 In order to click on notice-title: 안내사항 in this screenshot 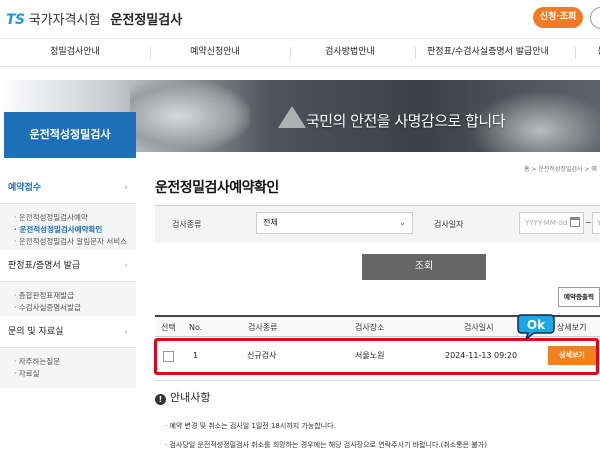, I will do `click(190, 397)`.